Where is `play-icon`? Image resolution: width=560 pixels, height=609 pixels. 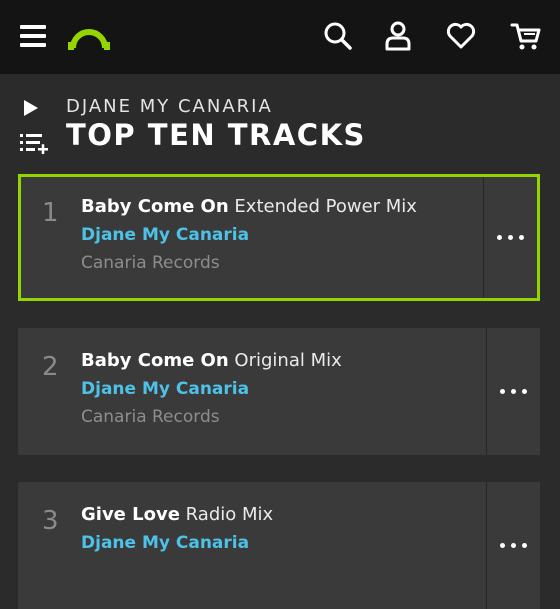
play-icon is located at coordinates (31, 108).